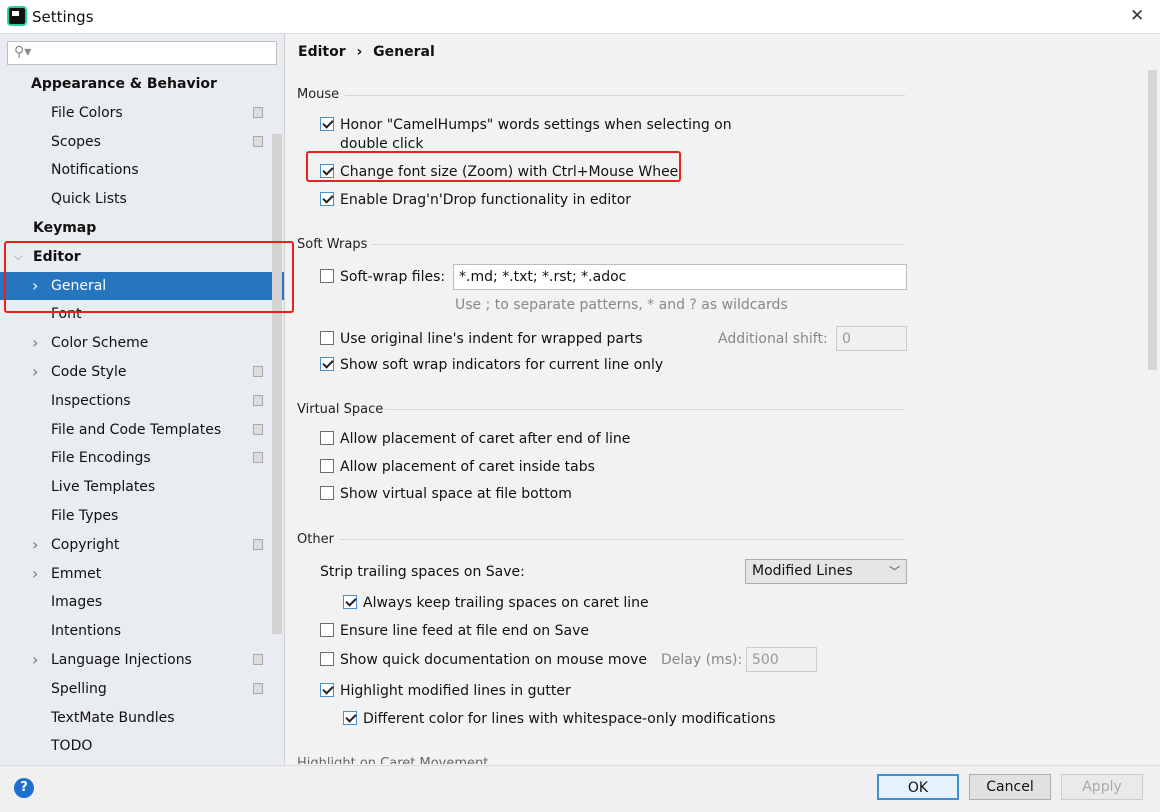 This screenshot has height=812, width=1160. Describe the element at coordinates (65, 228) in the screenshot. I see `sidebar-item-label: Keymap` at that location.